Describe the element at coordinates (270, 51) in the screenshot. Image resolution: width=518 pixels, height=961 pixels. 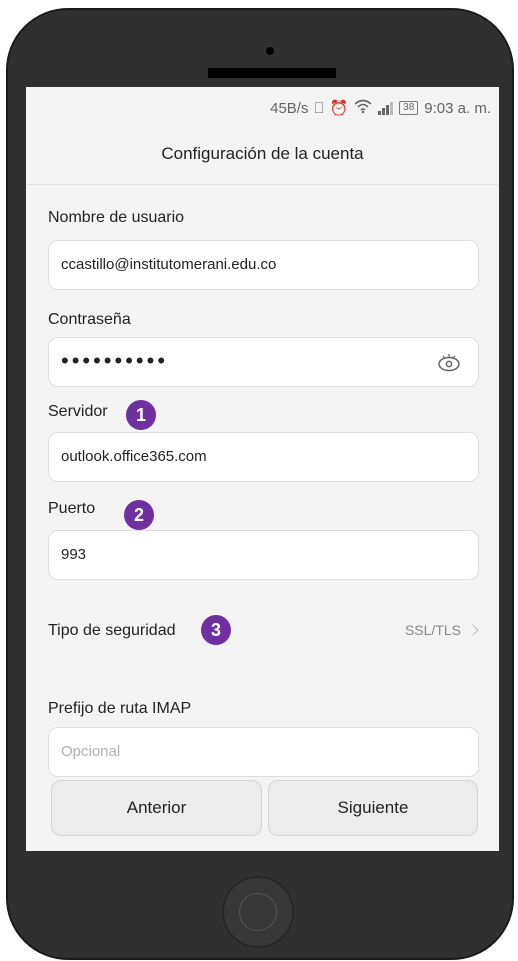
I see `camera-dot` at that location.